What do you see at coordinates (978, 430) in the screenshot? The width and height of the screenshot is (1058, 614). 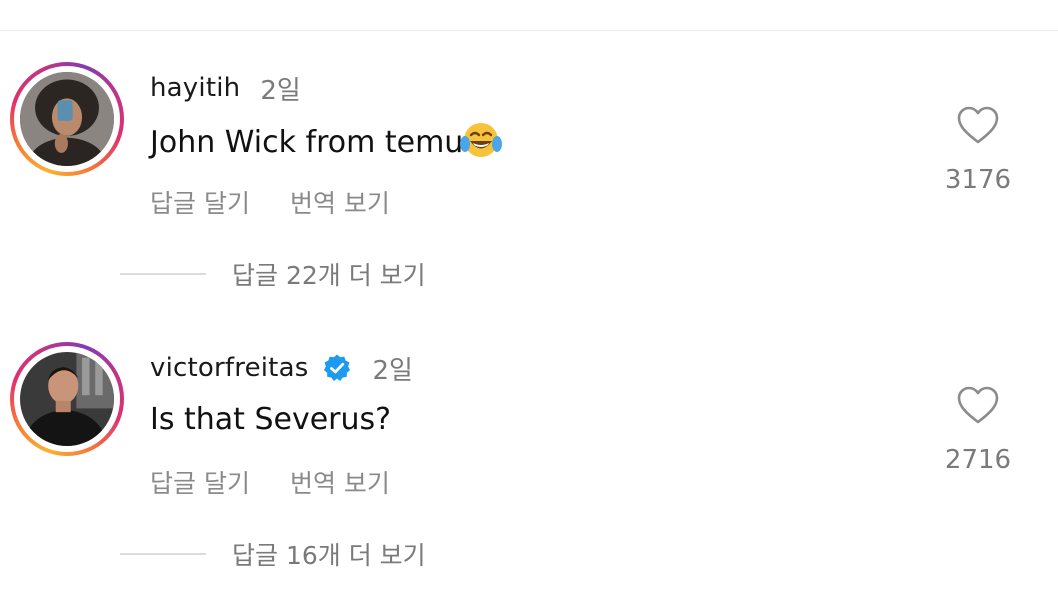 I see `like-area: 2716` at bounding box center [978, 430].